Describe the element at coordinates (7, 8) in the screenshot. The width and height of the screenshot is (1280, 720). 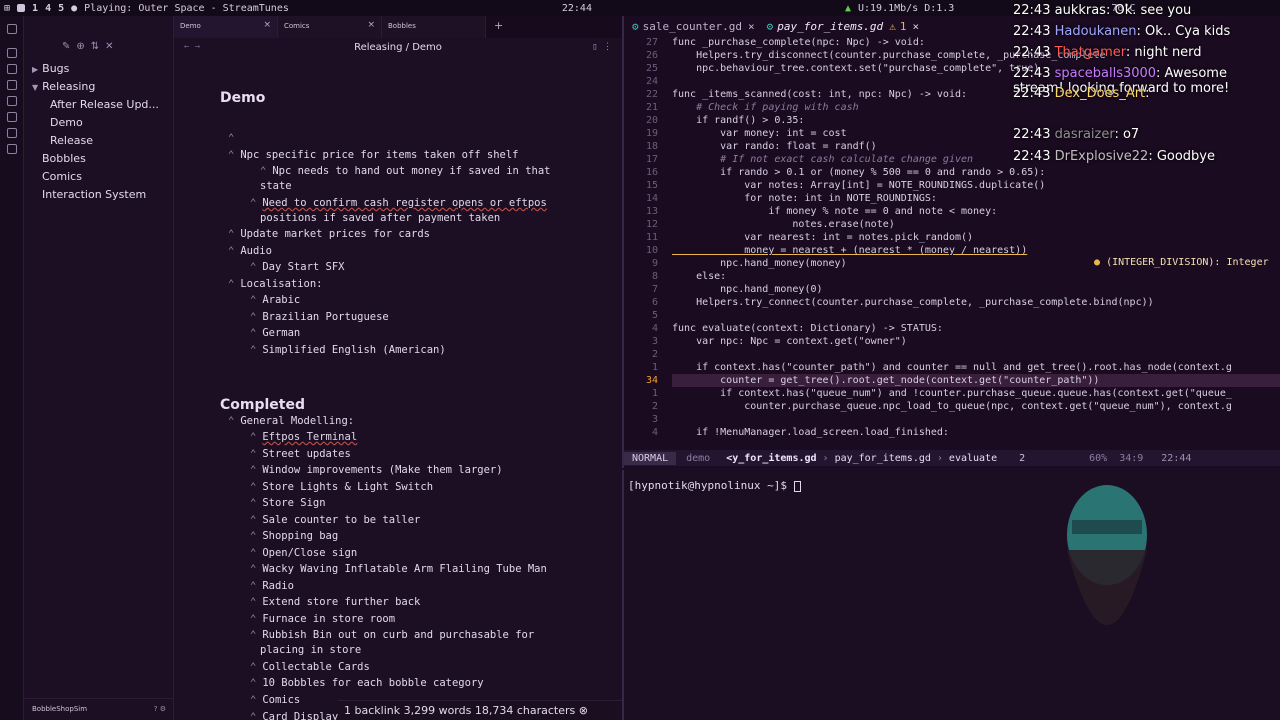
I see `launcher-icon: ⊞` at that location.